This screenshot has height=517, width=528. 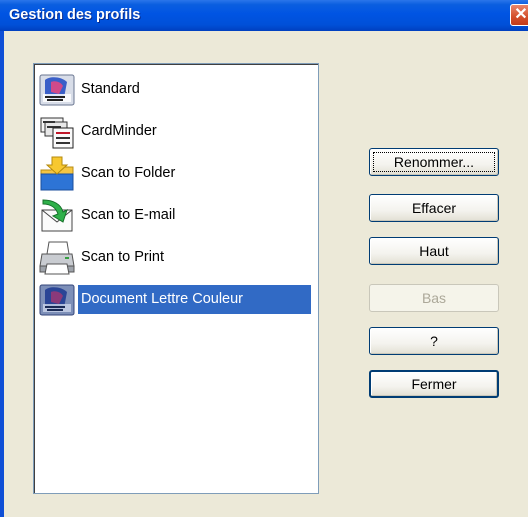 I want to click on list-item-label: Document Lettre Couleur, so click(x=162, y=299).